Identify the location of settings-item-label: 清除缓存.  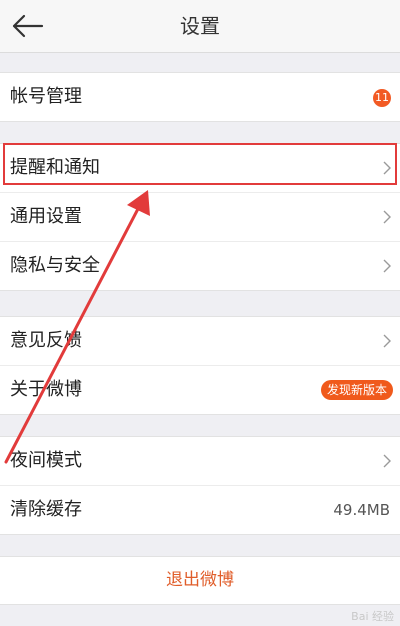
(46, 509).